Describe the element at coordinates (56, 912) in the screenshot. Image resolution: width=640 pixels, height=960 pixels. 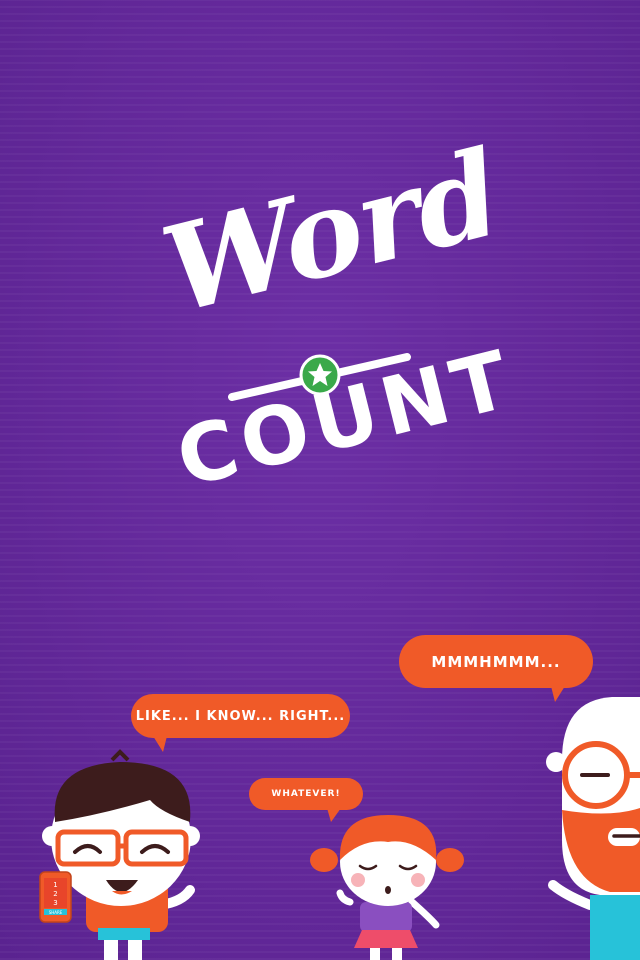
I see `share-button-label: SHARE` at that location.